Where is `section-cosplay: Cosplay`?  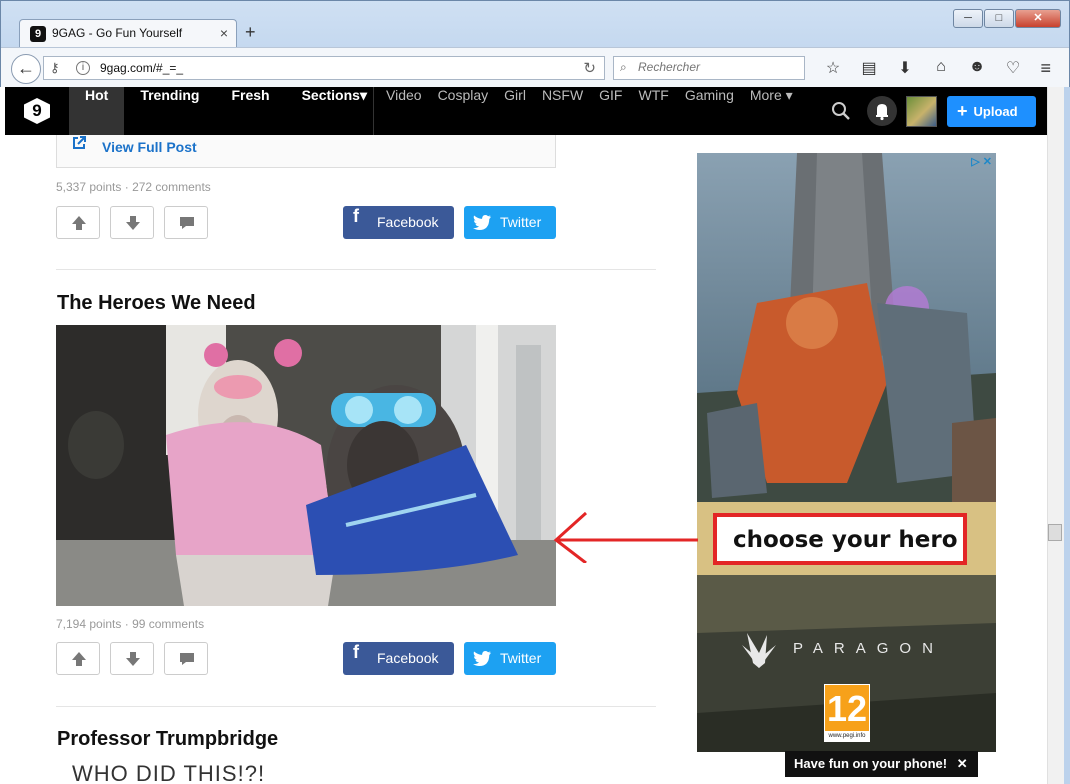 section-cosplay: Cosplay is located at coordinates (463, 111).